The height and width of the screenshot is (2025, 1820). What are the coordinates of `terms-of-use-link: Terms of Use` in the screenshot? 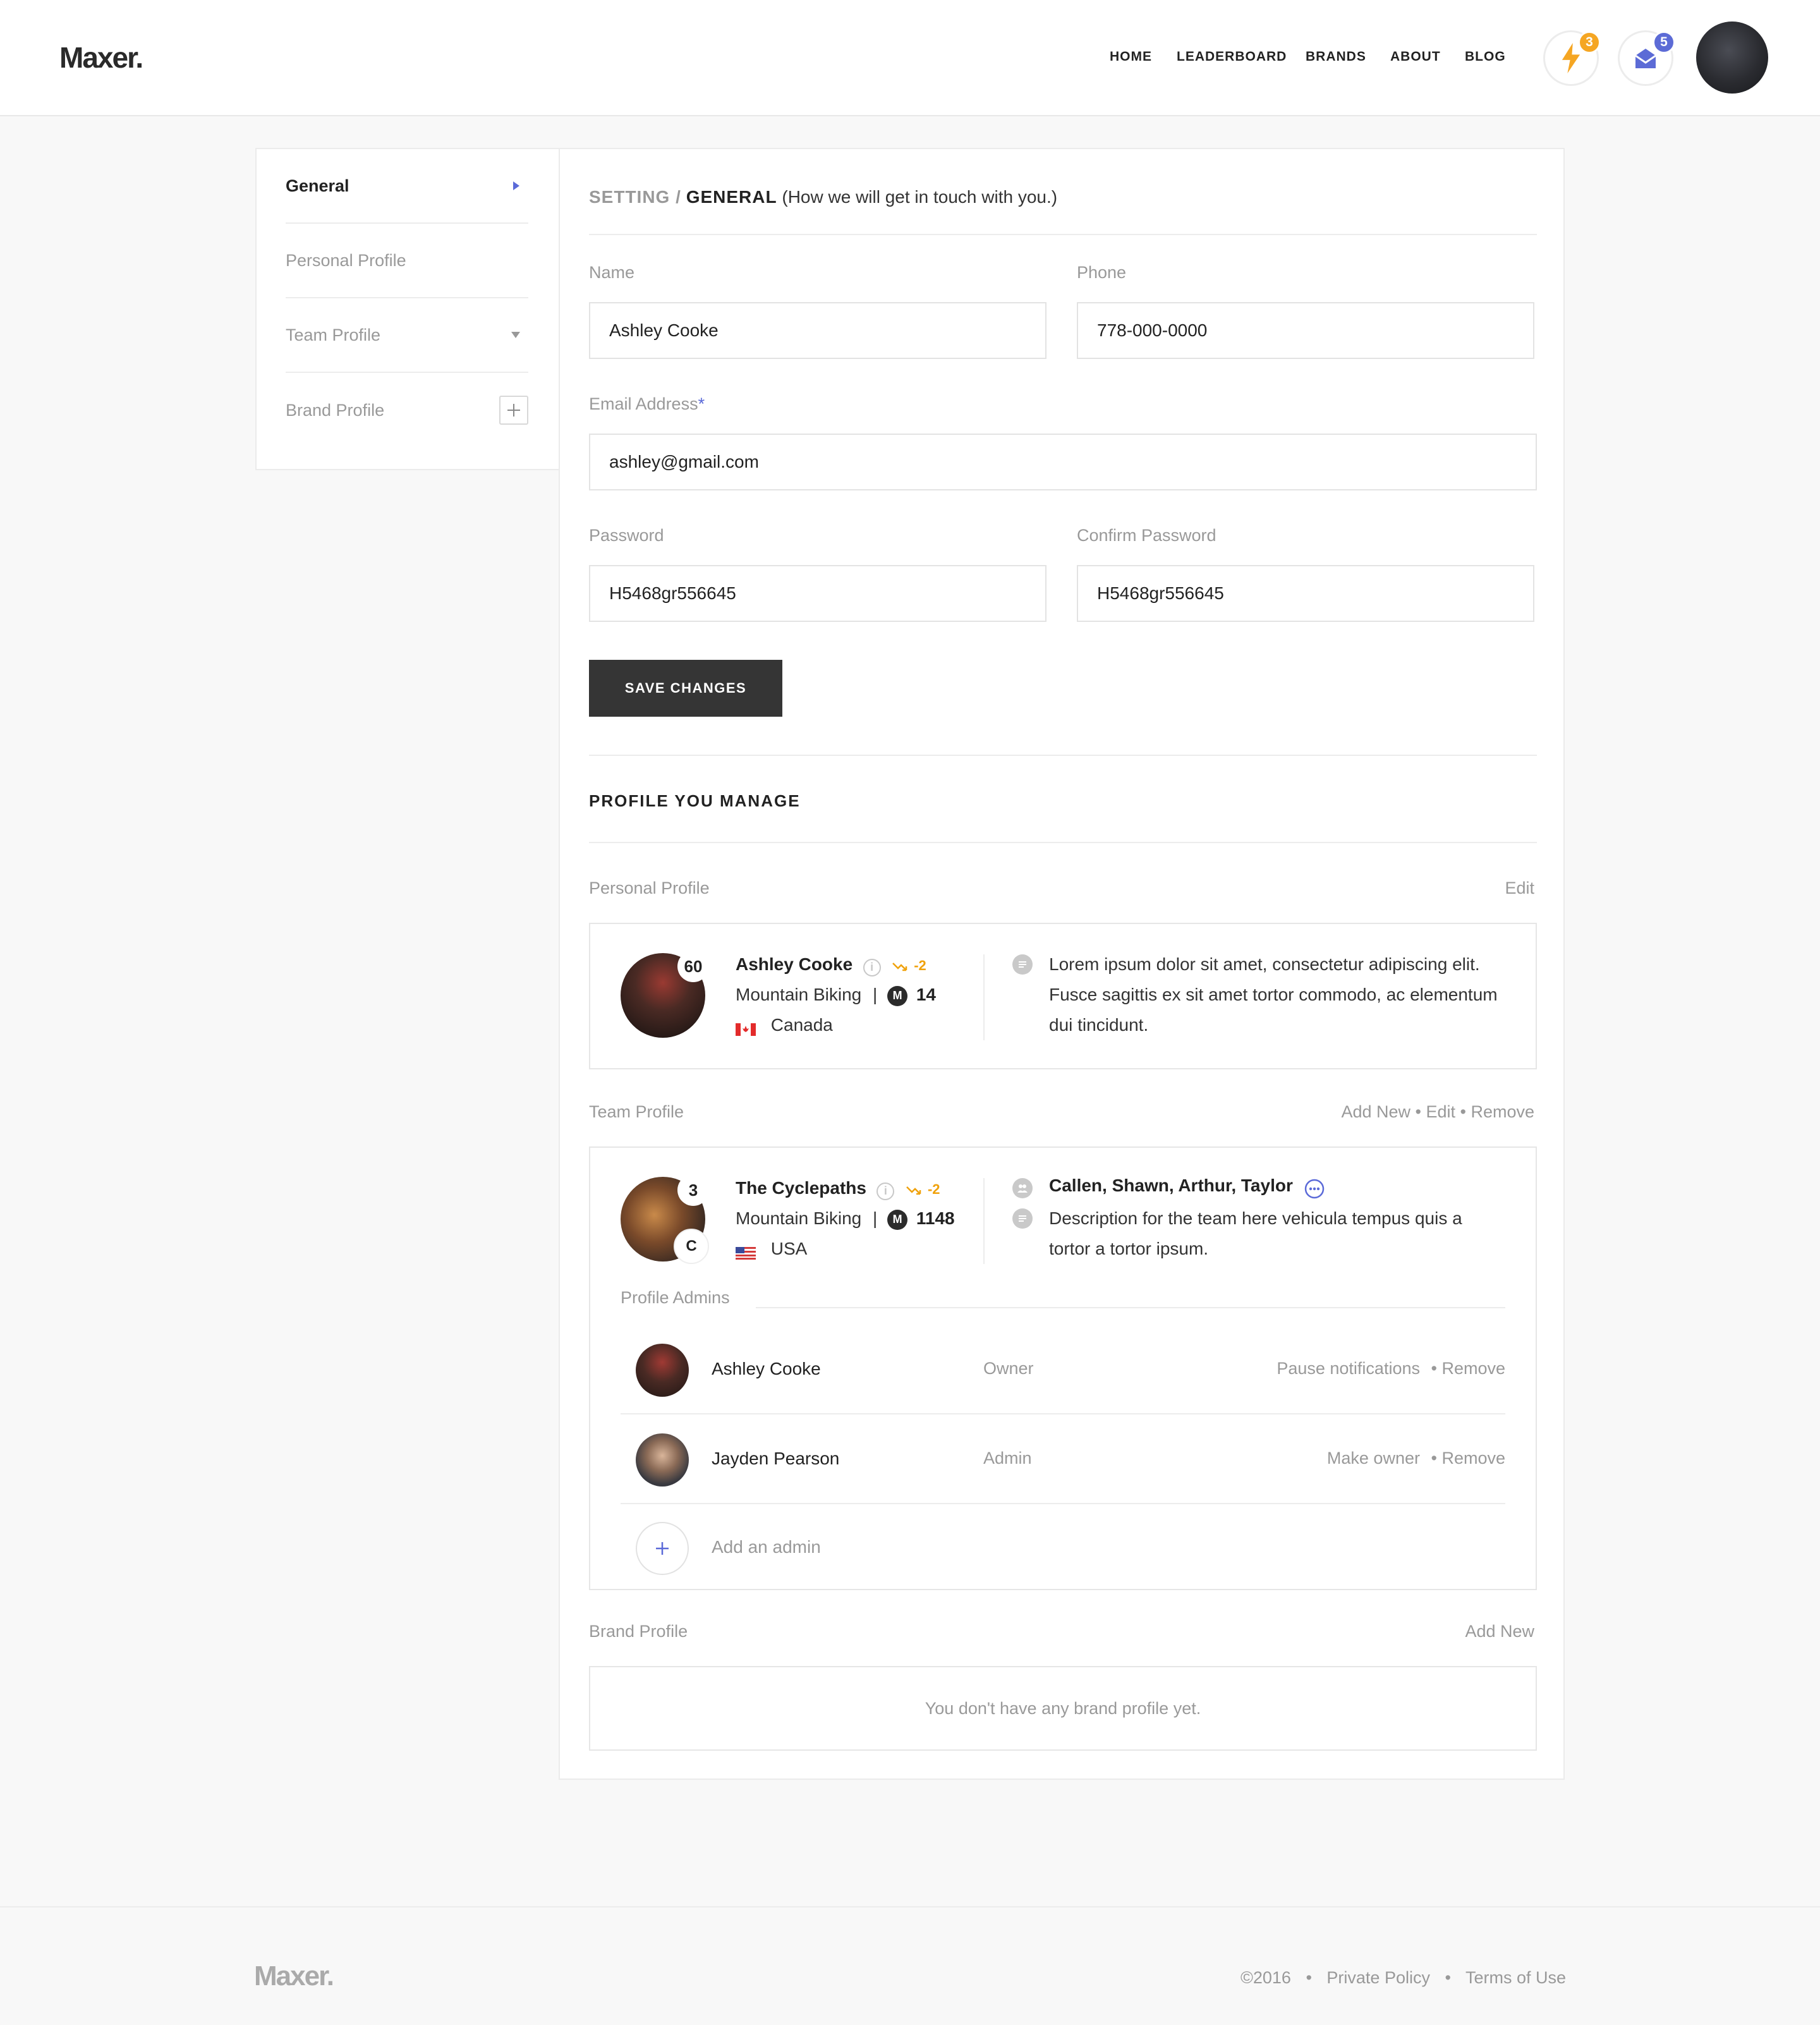 It's located at (1515, 1978).